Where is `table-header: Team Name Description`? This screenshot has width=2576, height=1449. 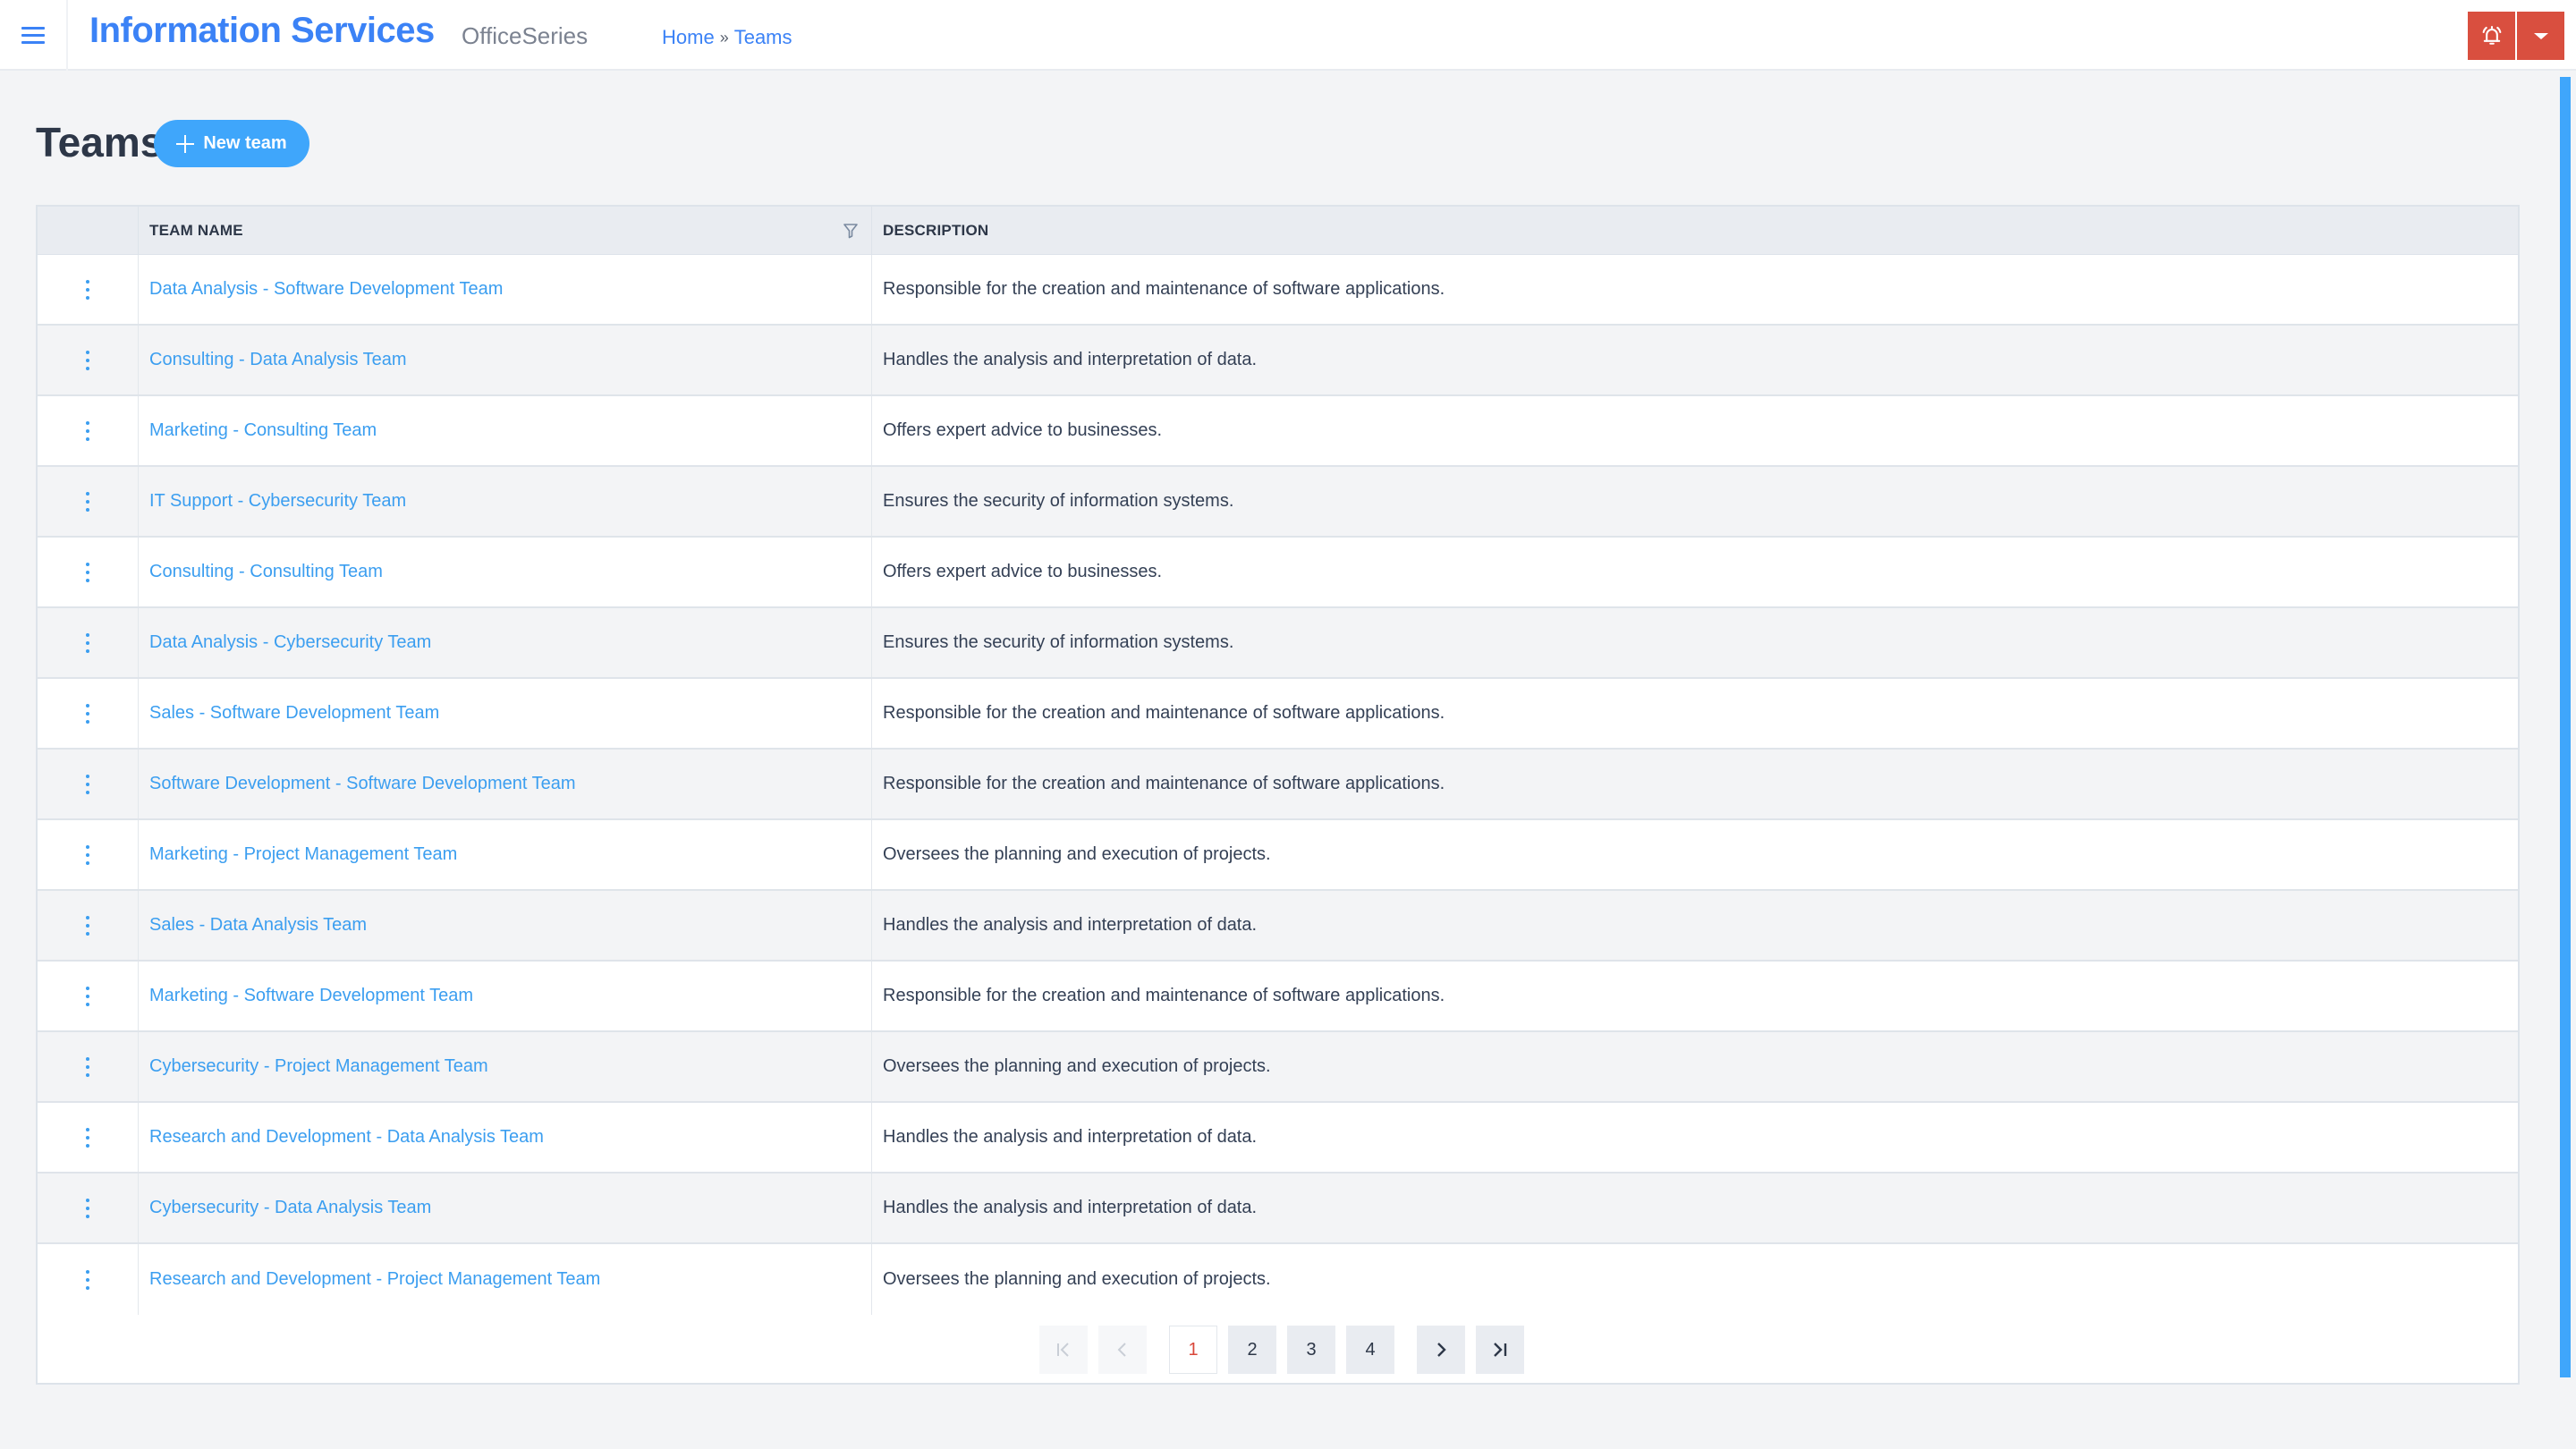
table-header: Team Name Description is located at coordinates (1278, 231).